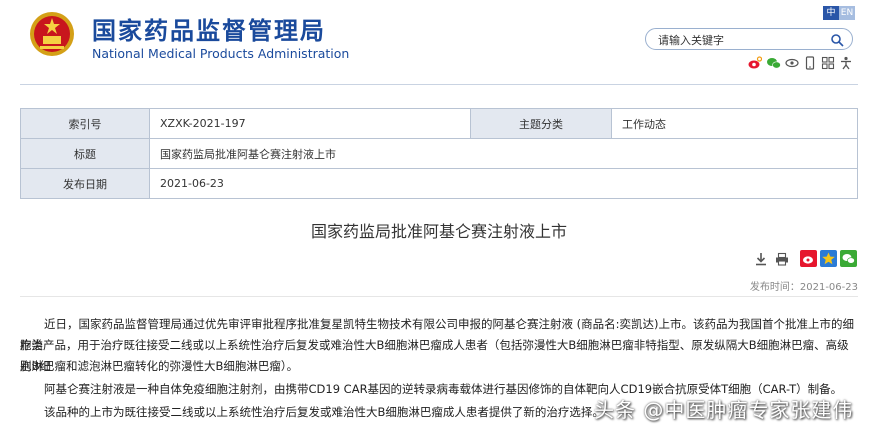 This screenshot has height=429, width=878. What do you see at coordinates (755, 63) in the screenshot?
I see `weibo-icon` at bounding box center [755, 63].